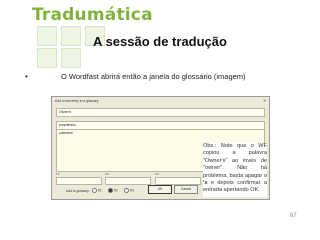 Image resolution: width=320 pixels, height=240 pixels. Describe the element at coordinates (160, 41) in the screenshot. I see `slide-title: A sessão de tradução` at that location.